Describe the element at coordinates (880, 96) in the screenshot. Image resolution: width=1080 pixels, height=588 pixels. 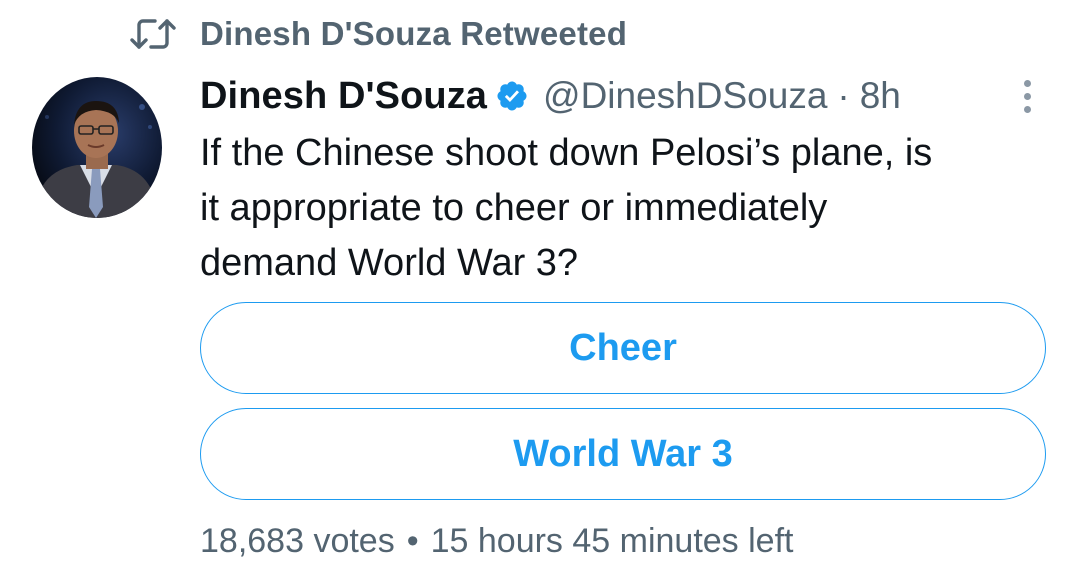
I see `tweet-timestamp: 8h` at that location.